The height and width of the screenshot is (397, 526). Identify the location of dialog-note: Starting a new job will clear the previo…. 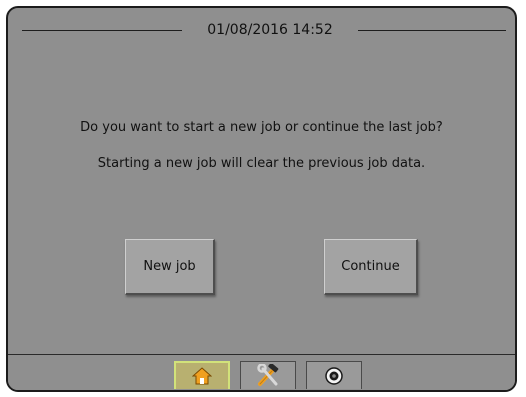
(261, 163).